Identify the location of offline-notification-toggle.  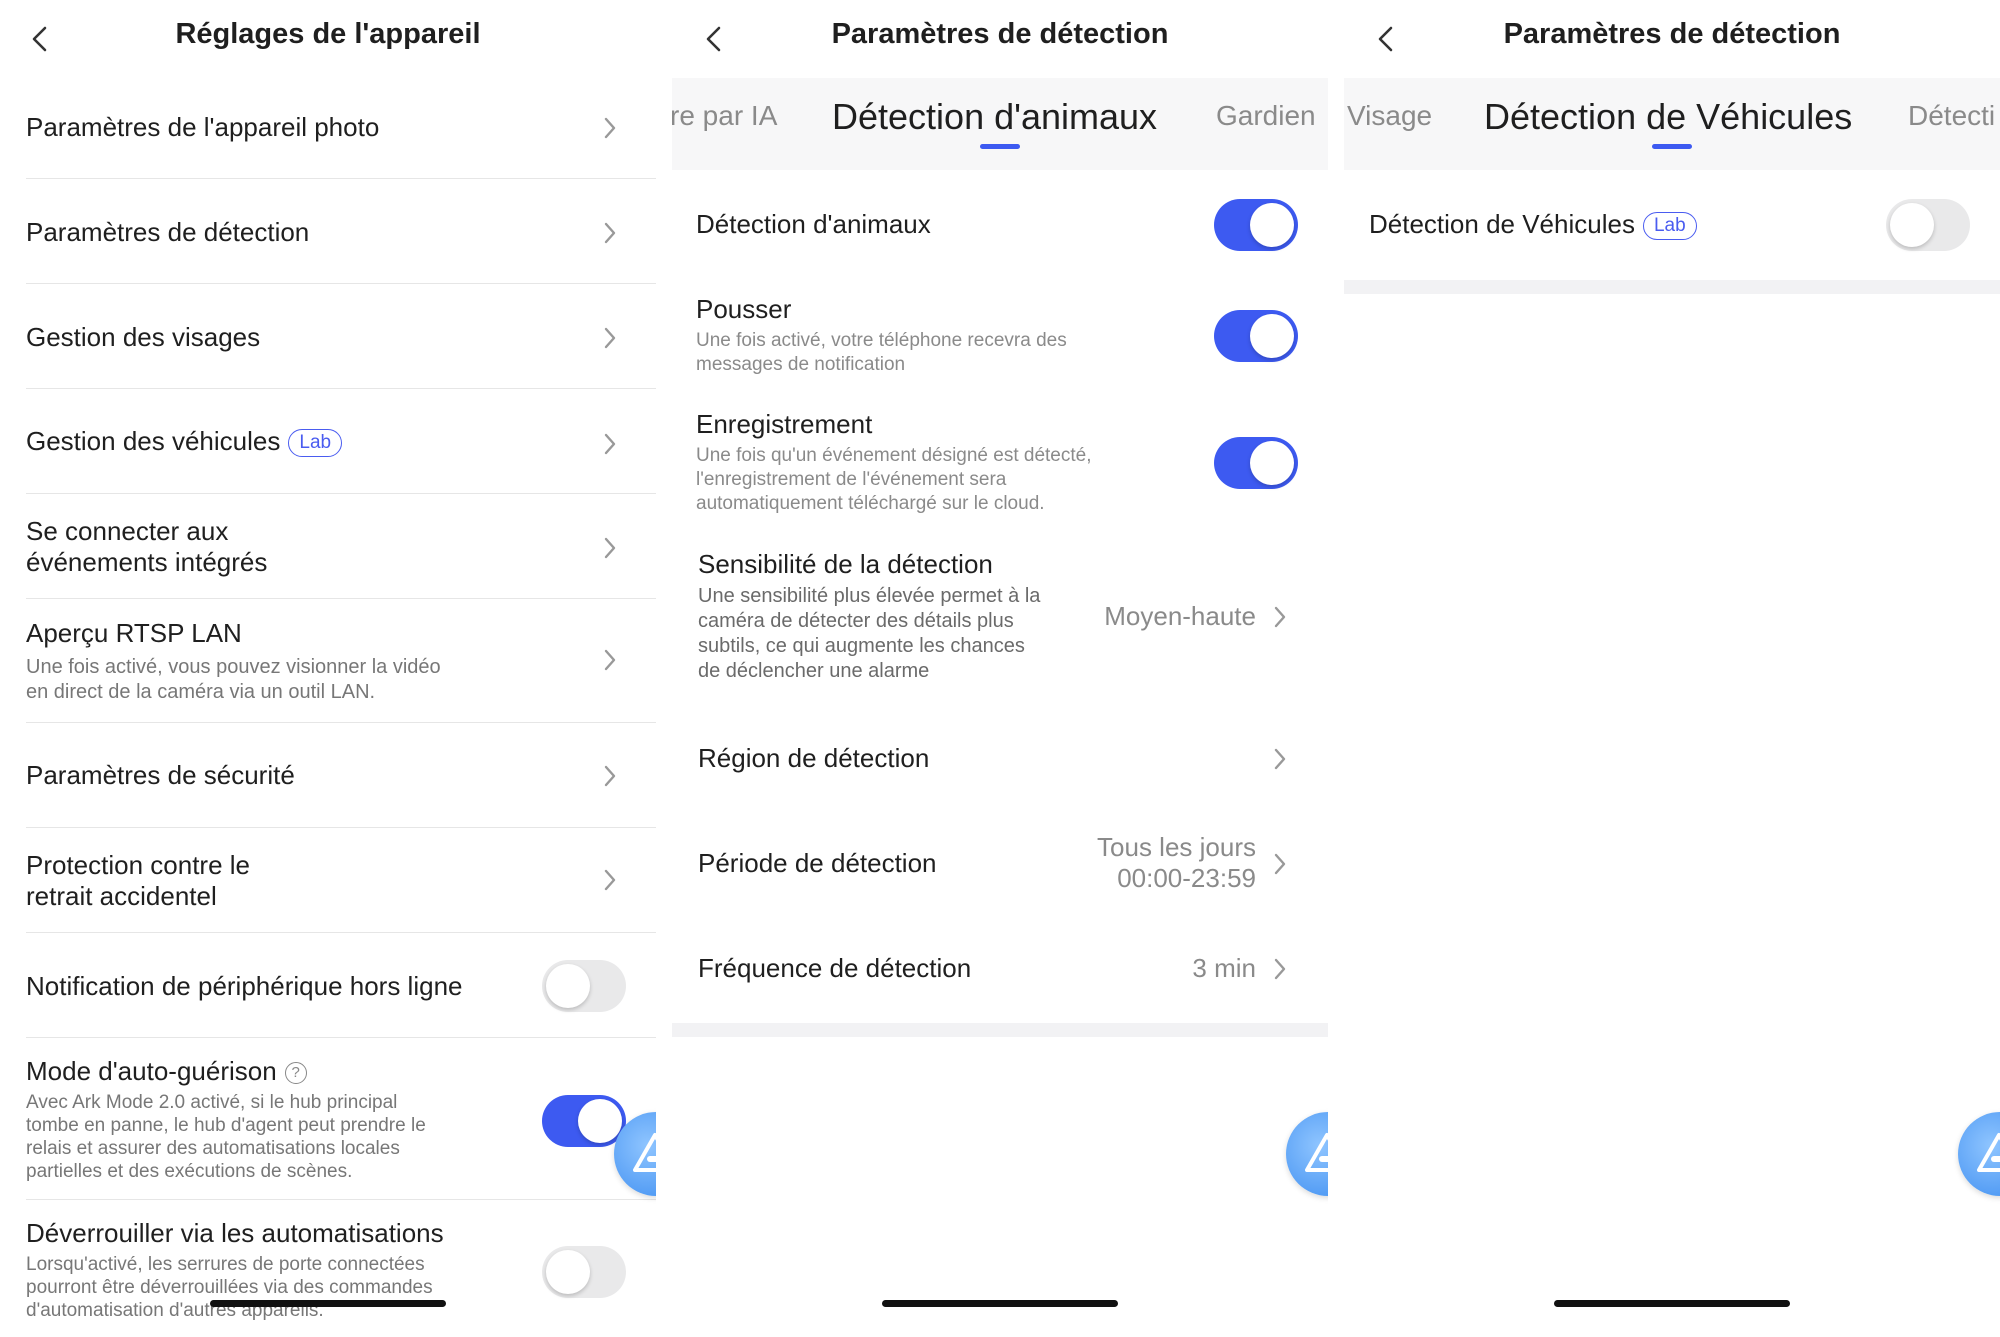
(584, 986).